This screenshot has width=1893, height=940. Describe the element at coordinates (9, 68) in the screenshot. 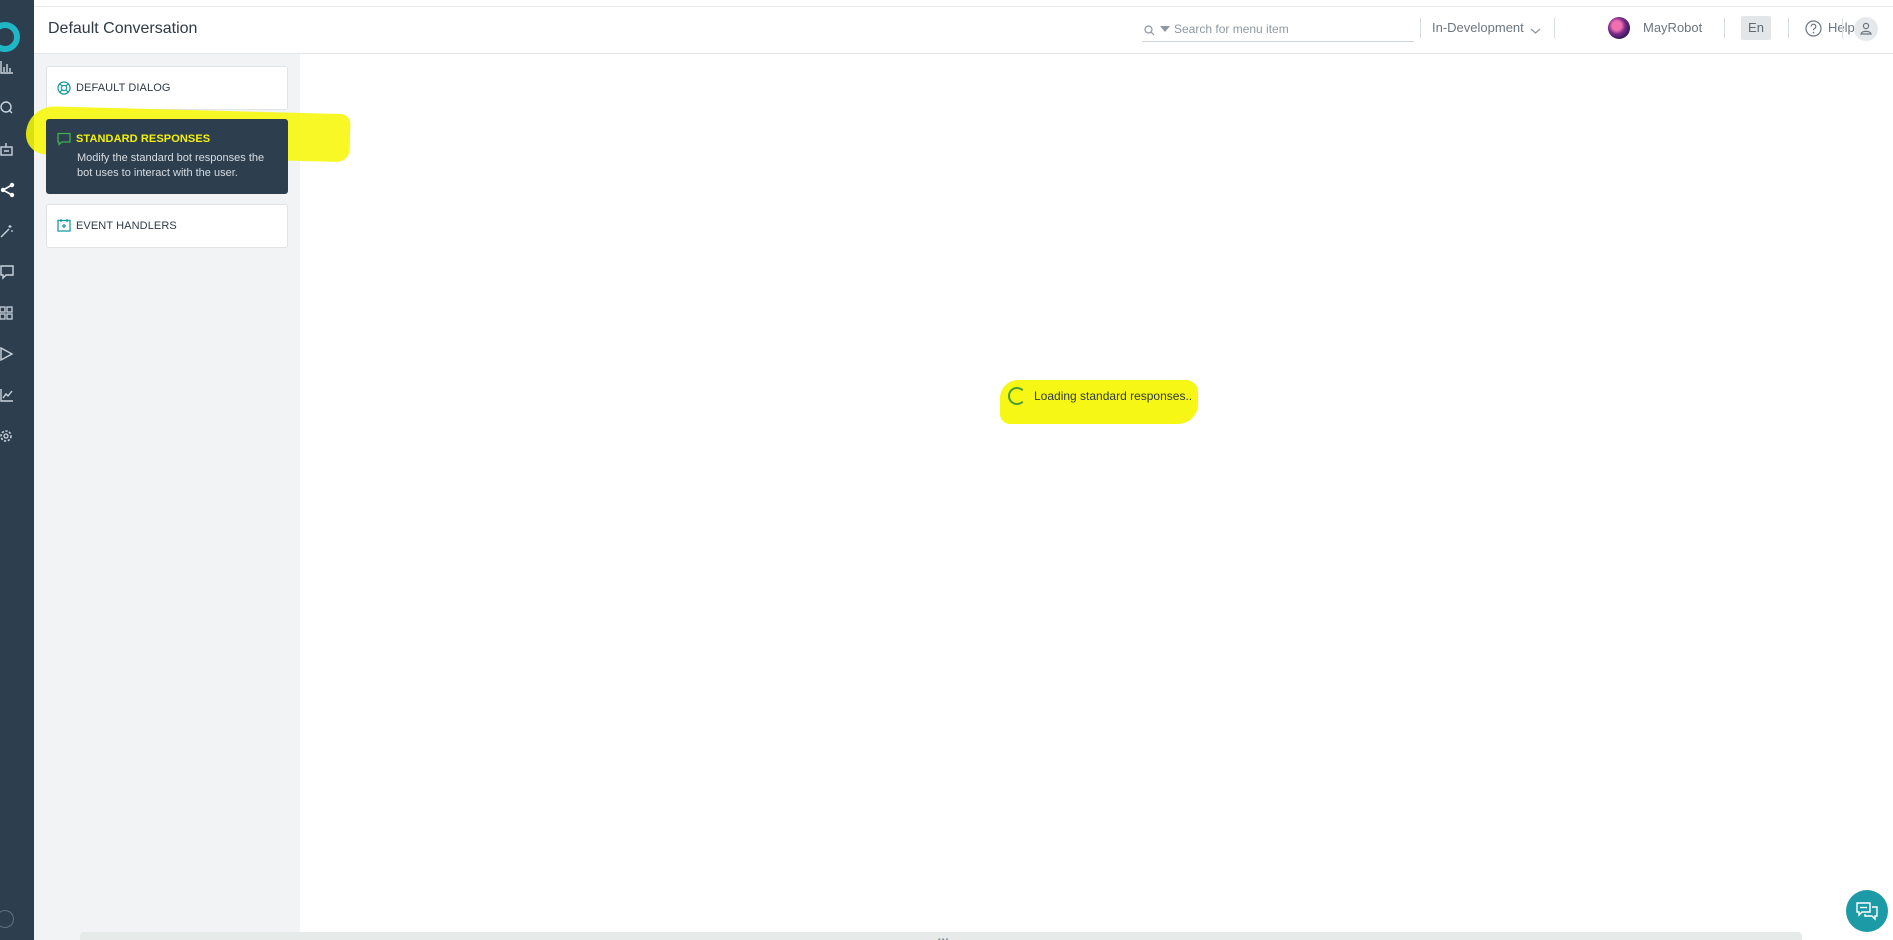

I see `bar-chart-icon` at that location.